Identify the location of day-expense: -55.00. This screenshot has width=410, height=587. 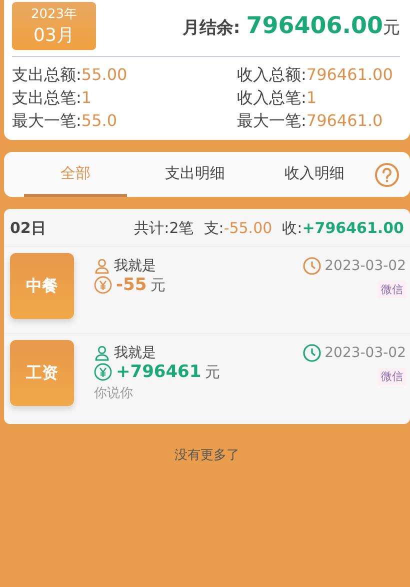
(248, 228).